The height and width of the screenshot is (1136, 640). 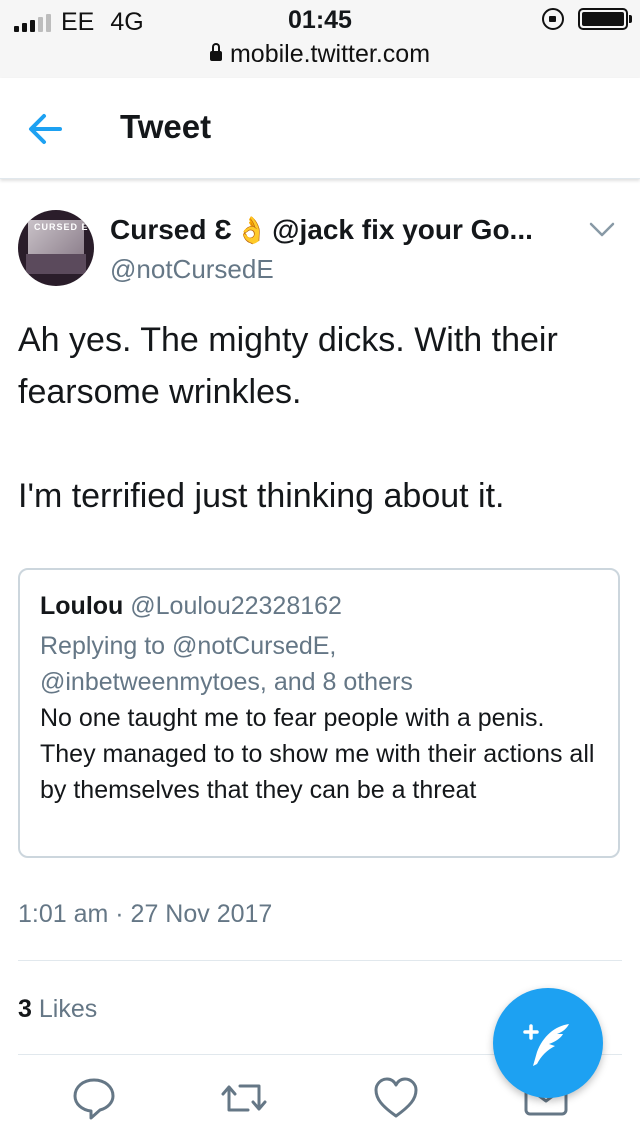 What do you see at coordinates (605, 19) in the screenshot?
I see `battery-icon` at bounding box center [605, 19].